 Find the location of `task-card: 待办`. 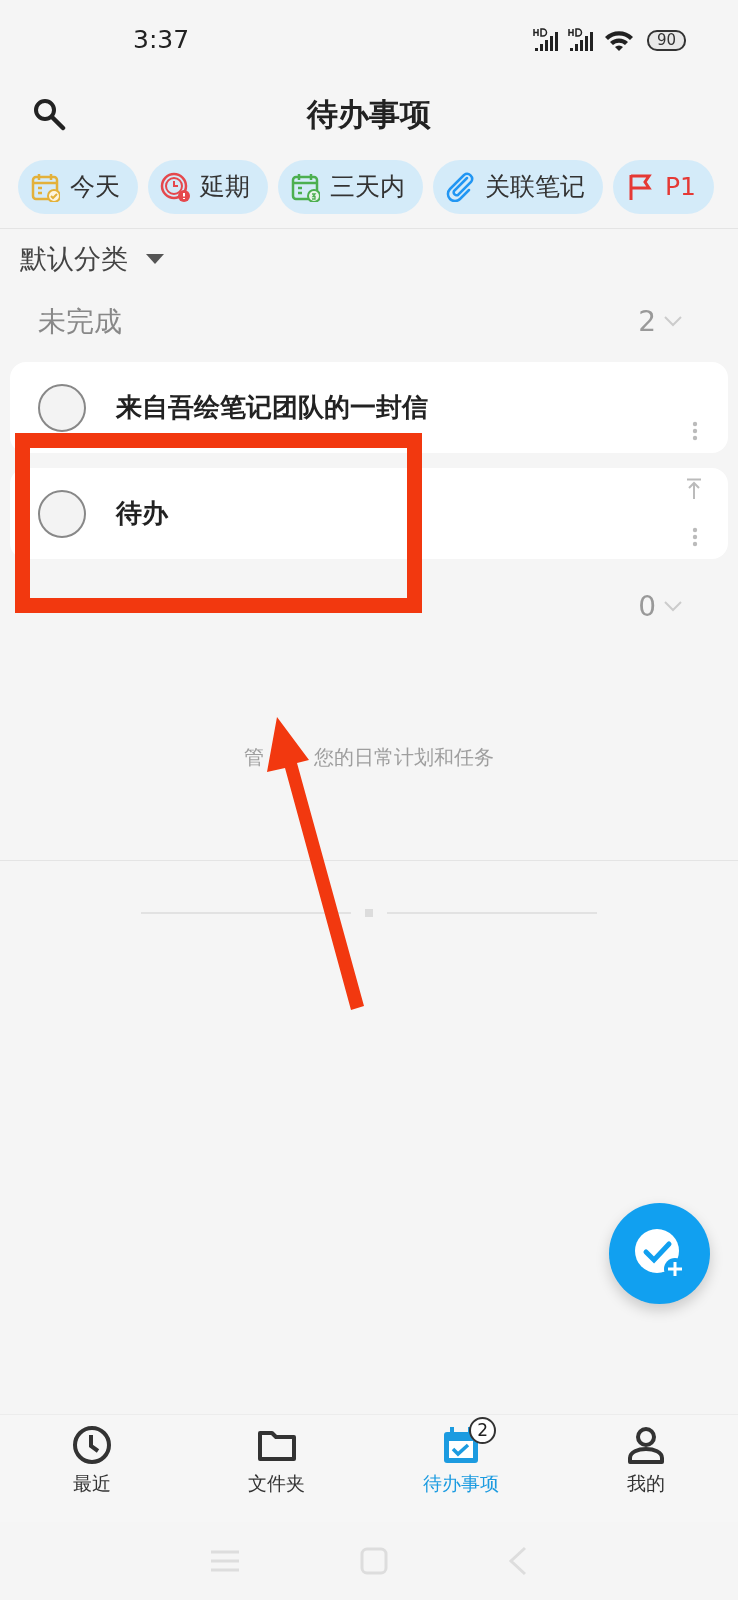

task-card: 待办 is located at coordinates (369, 513).